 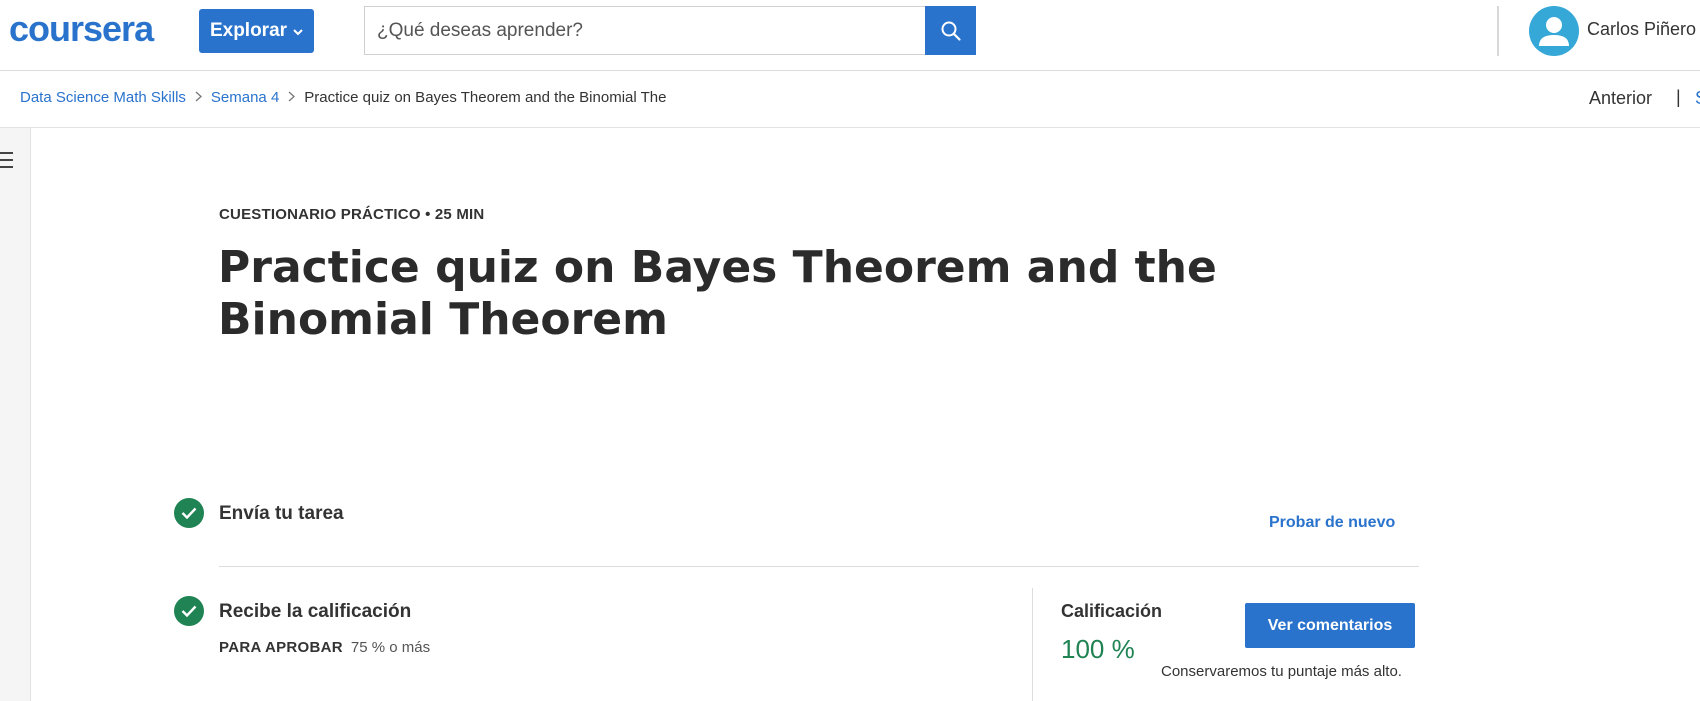 What do you see at coordinates (1498, 31) in the screenshot?
I see `header-divider` at bounding box center [1498, 31].